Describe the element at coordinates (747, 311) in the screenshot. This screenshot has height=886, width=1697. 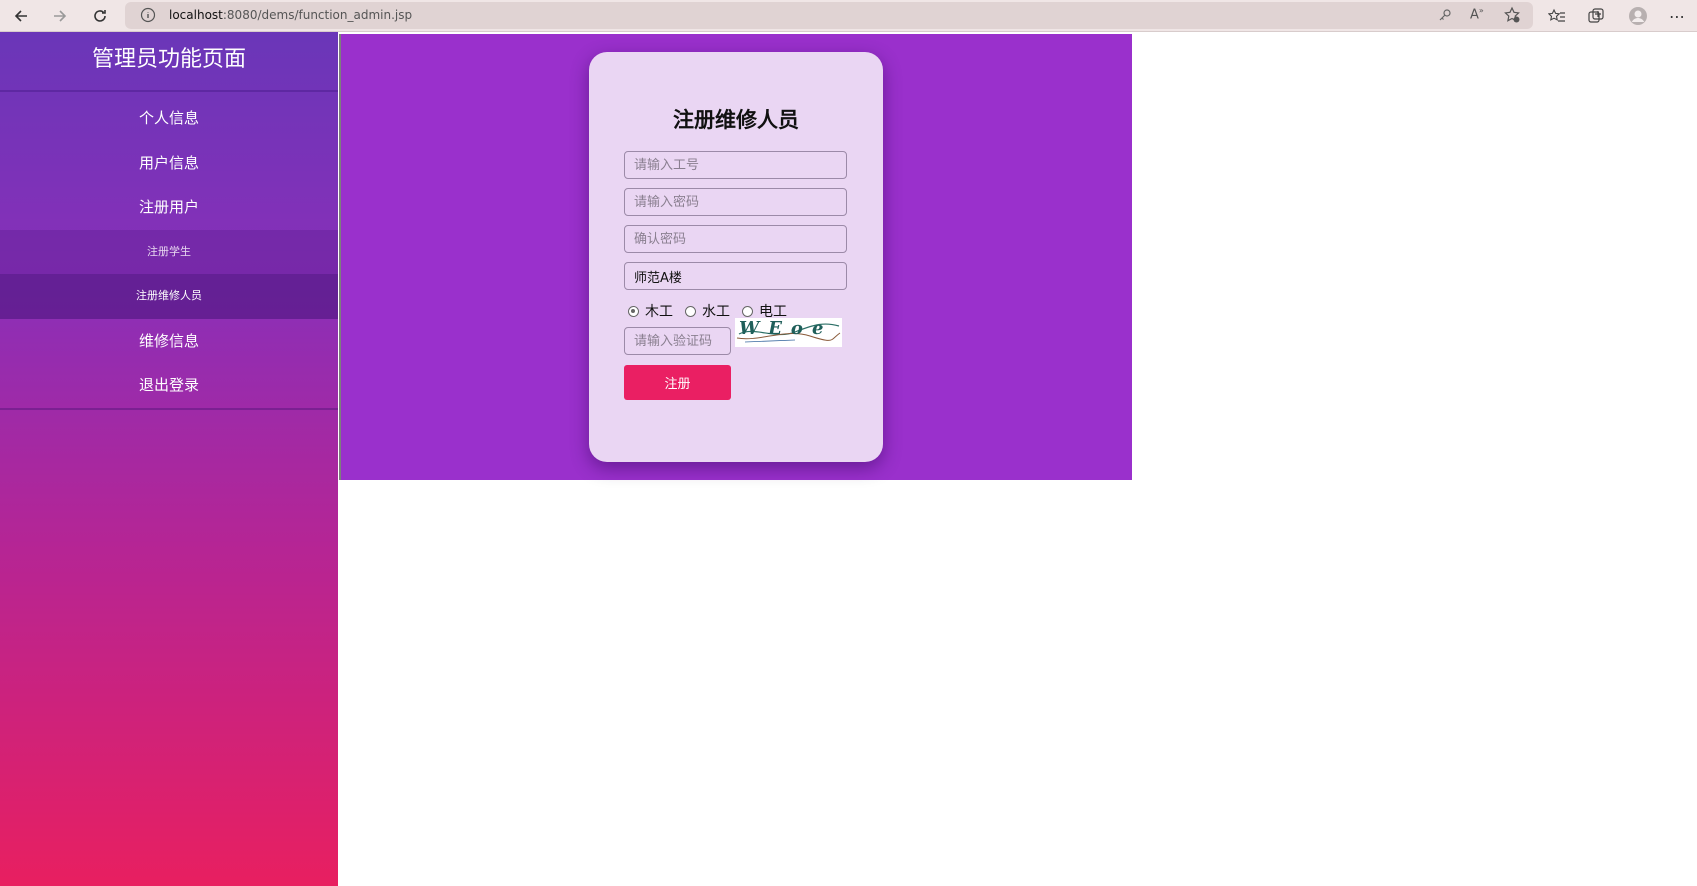
I see `radio-electrician` at that location.